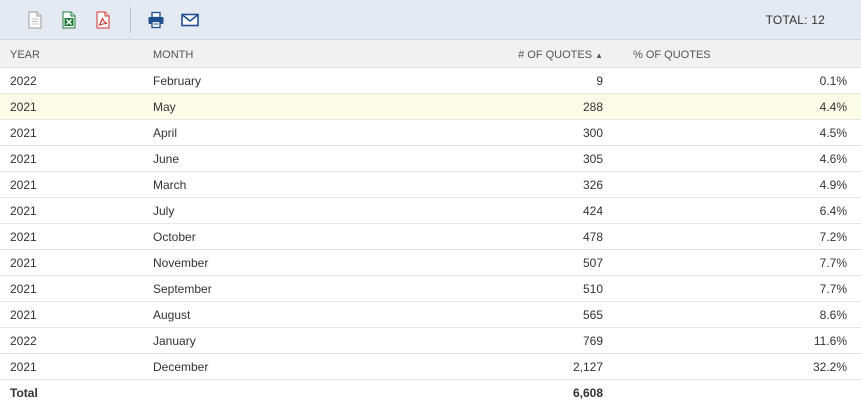  I want to click on column-header-quotes: # OF QUOTES ▲, so click(560, 55).